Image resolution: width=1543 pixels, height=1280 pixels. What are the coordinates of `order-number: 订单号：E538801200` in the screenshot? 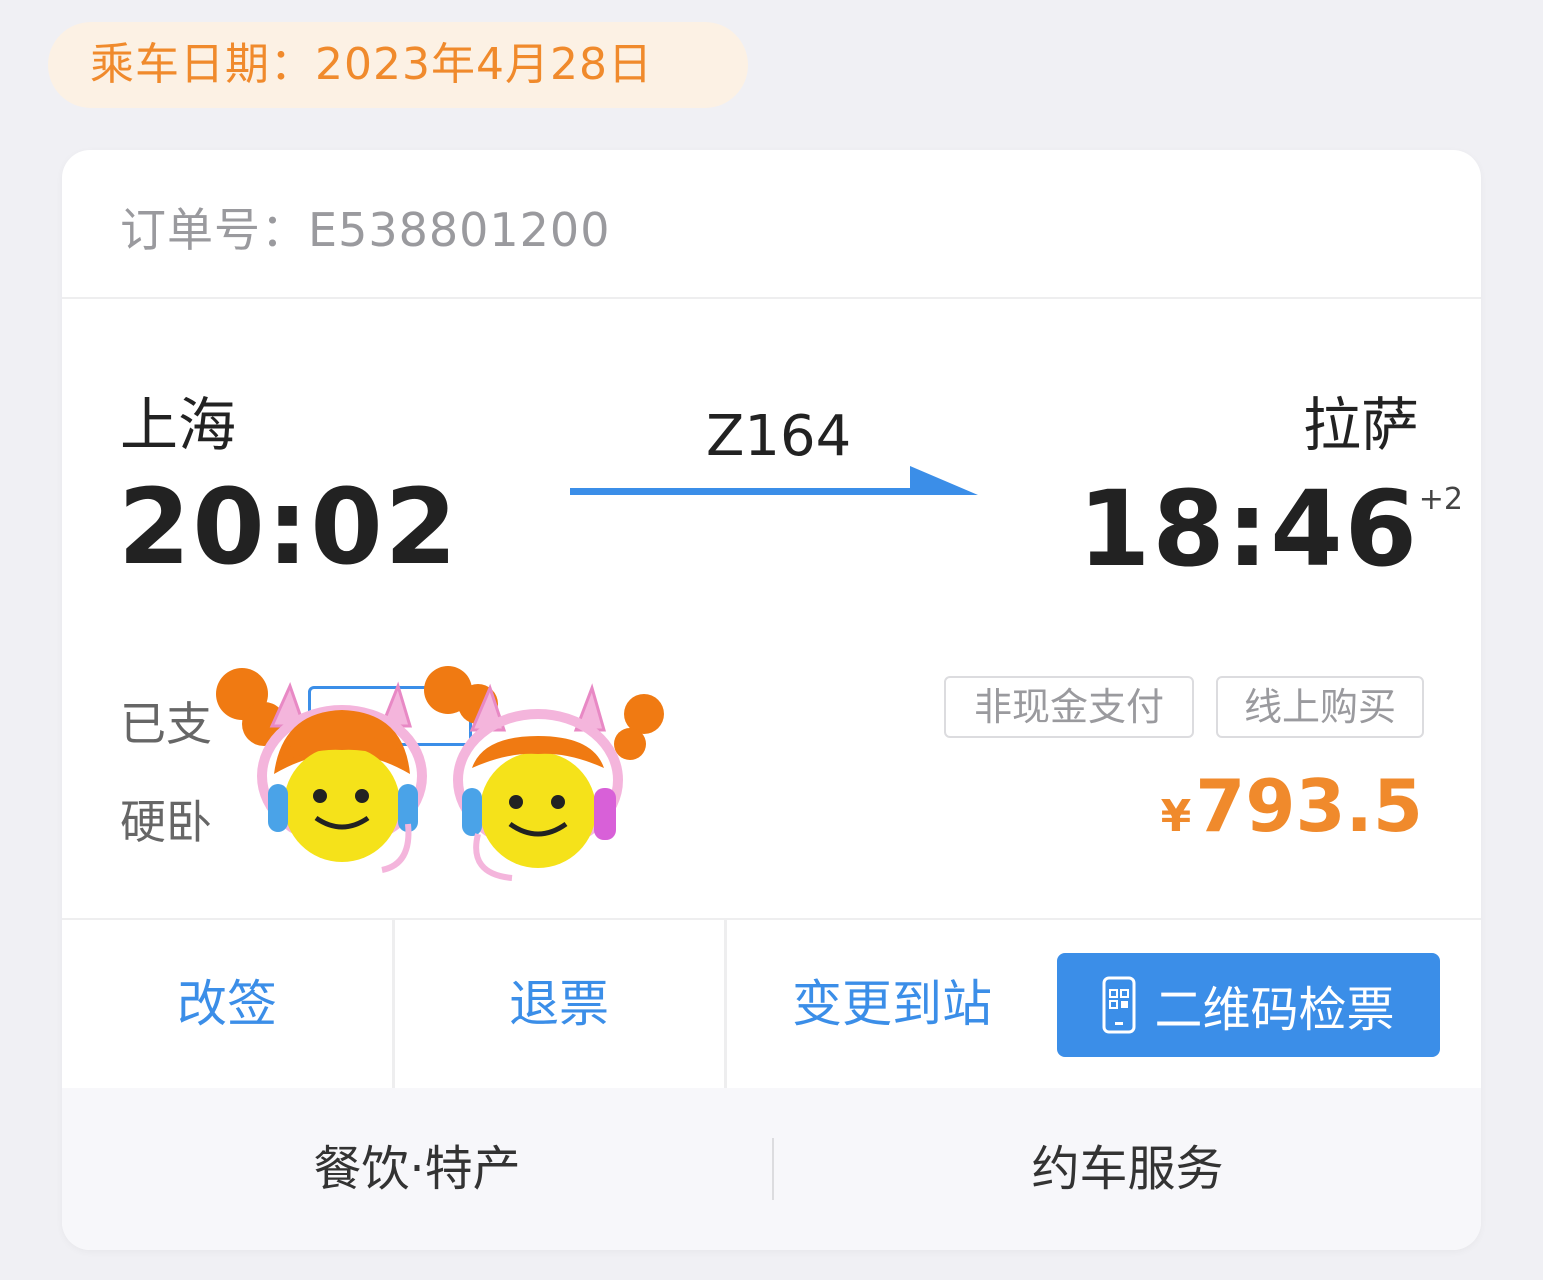 It's located at (365, 230).